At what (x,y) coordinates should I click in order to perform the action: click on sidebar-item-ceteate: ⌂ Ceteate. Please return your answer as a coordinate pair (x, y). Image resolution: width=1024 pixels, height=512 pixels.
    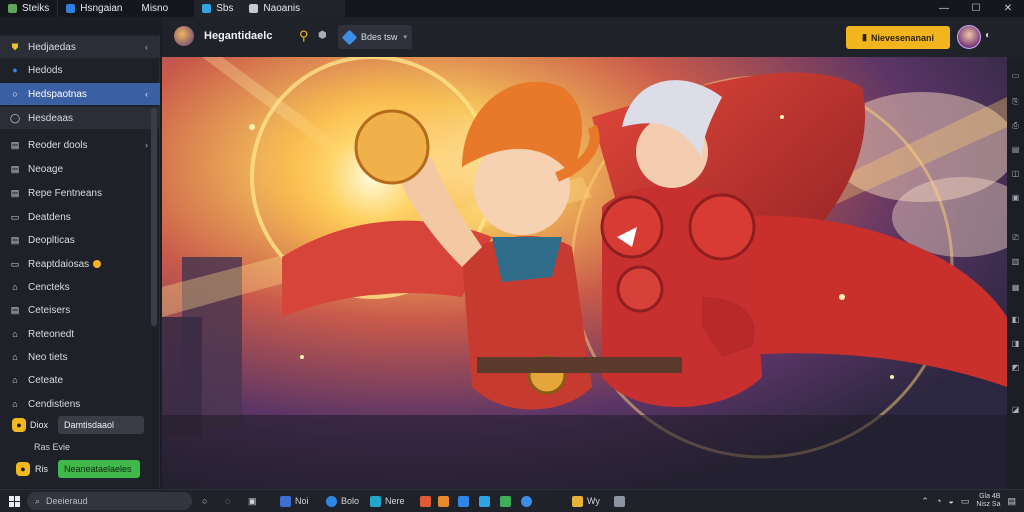
    Looking at the image, I should click on (80, 380).